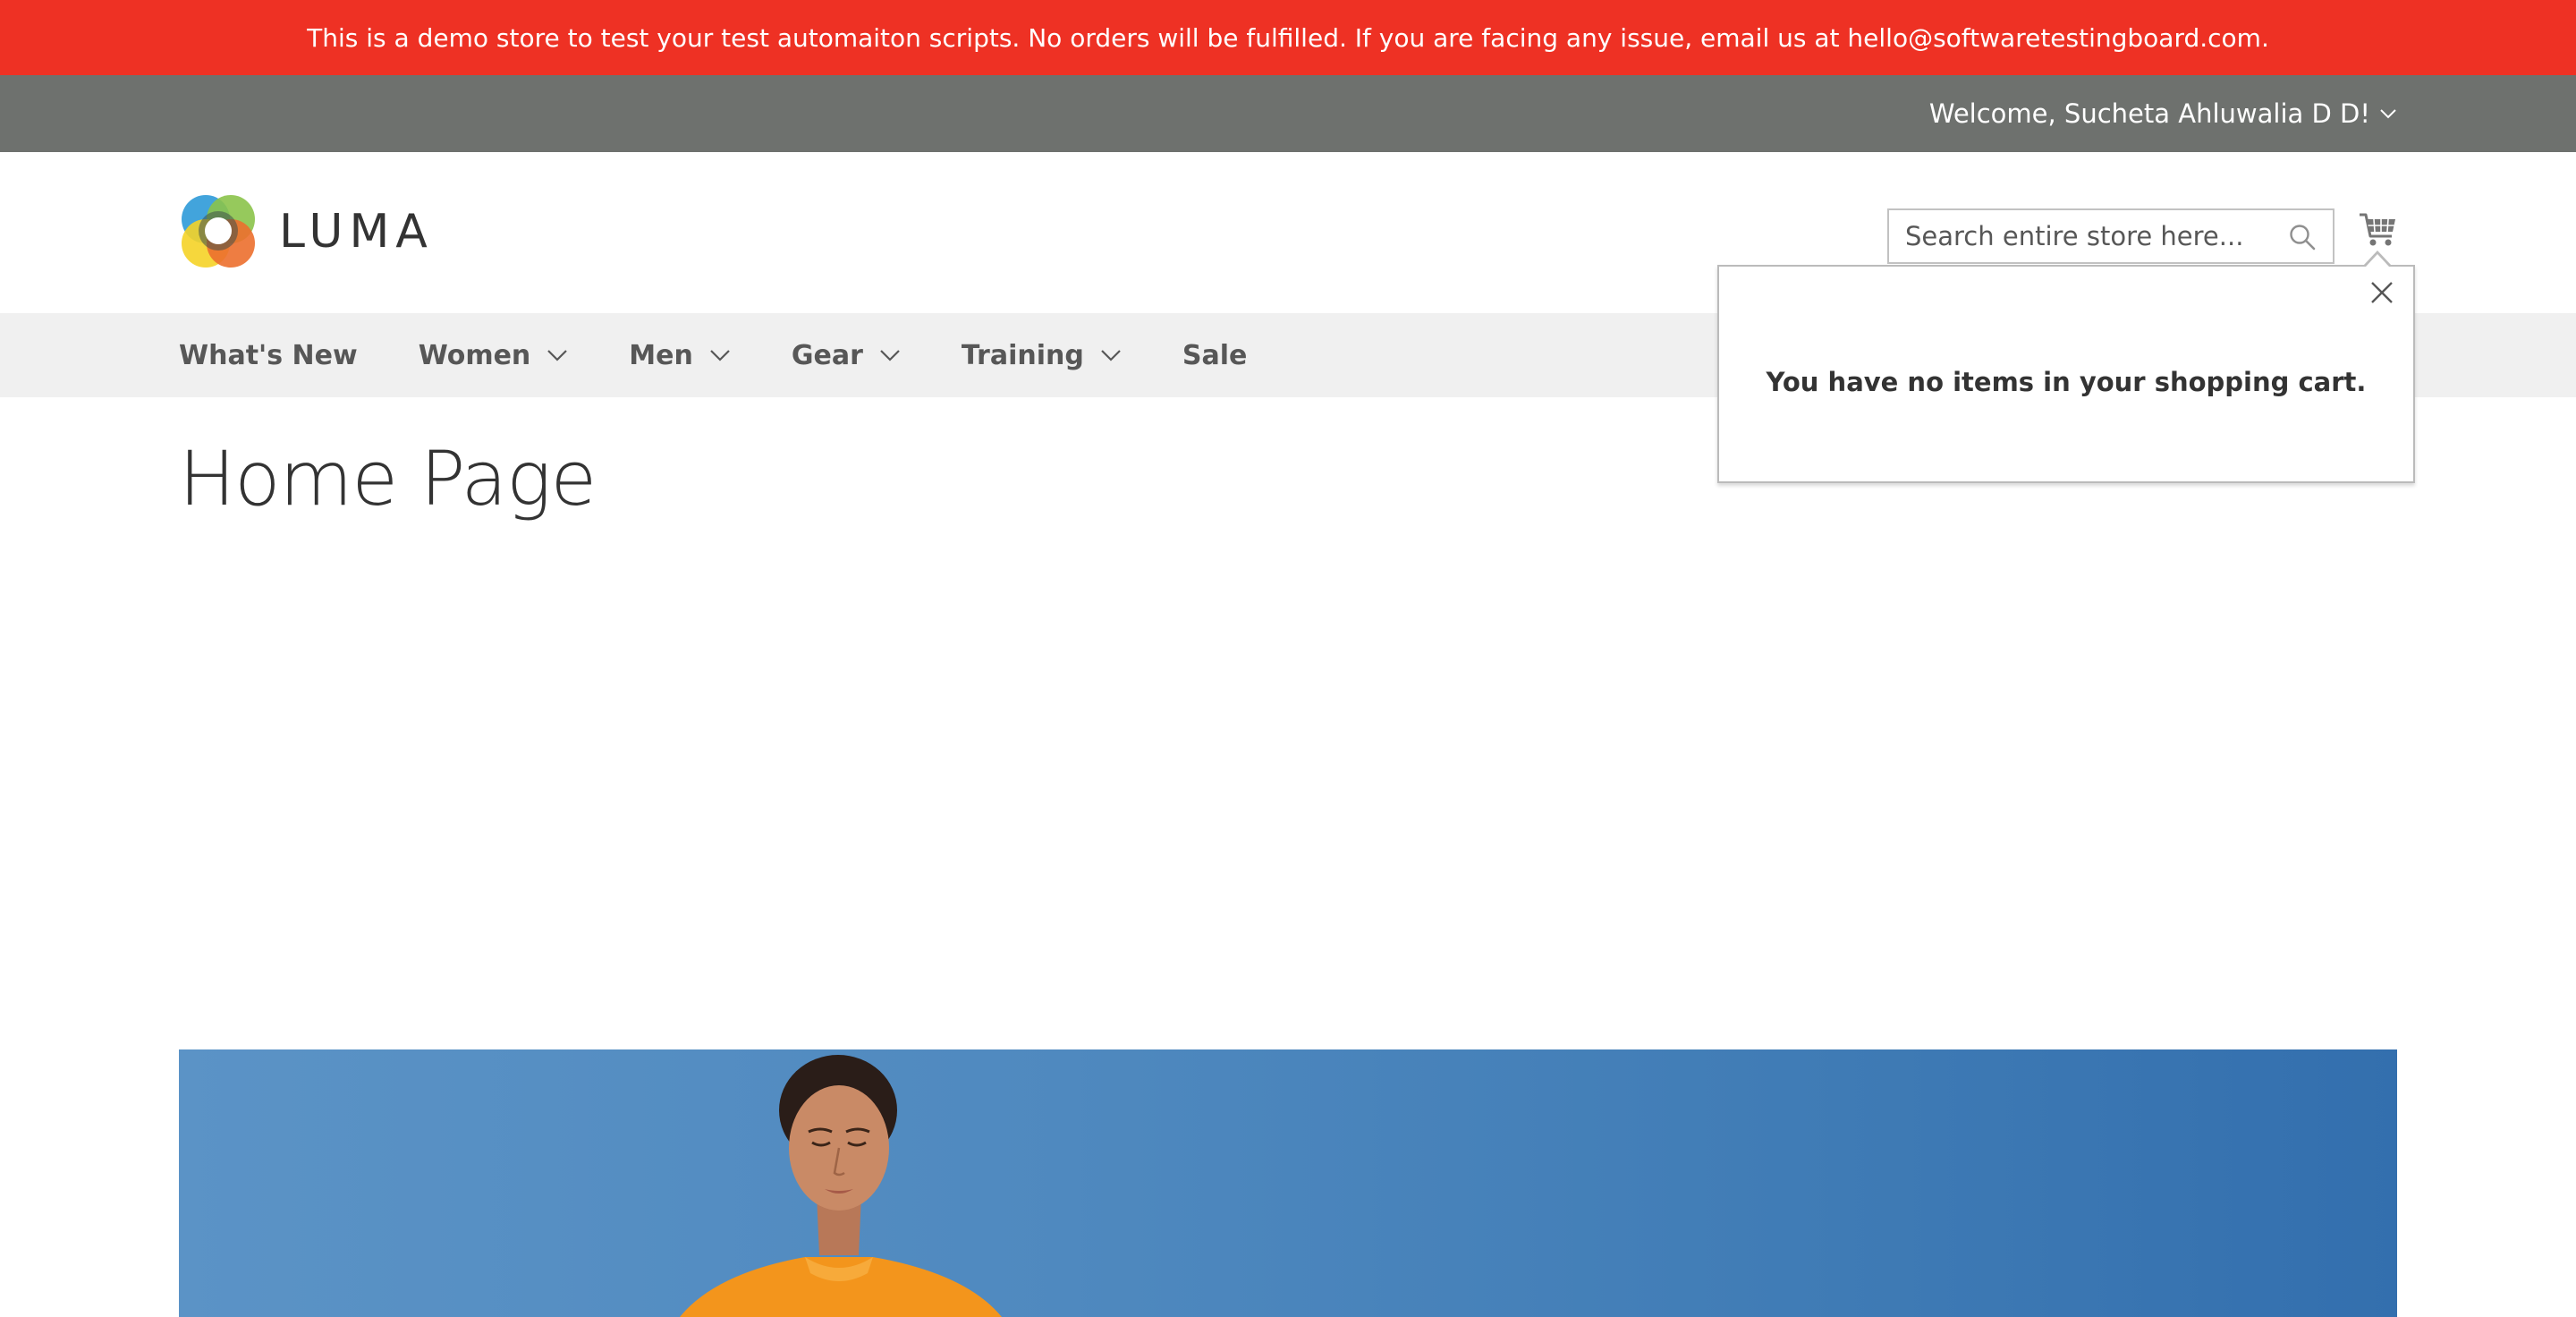 This screenshot has height=1317, width=2576. What do you see at coordinates (2302, 237) in the screenshot?
I see `search-icon` at bounding box center [2302, 237].